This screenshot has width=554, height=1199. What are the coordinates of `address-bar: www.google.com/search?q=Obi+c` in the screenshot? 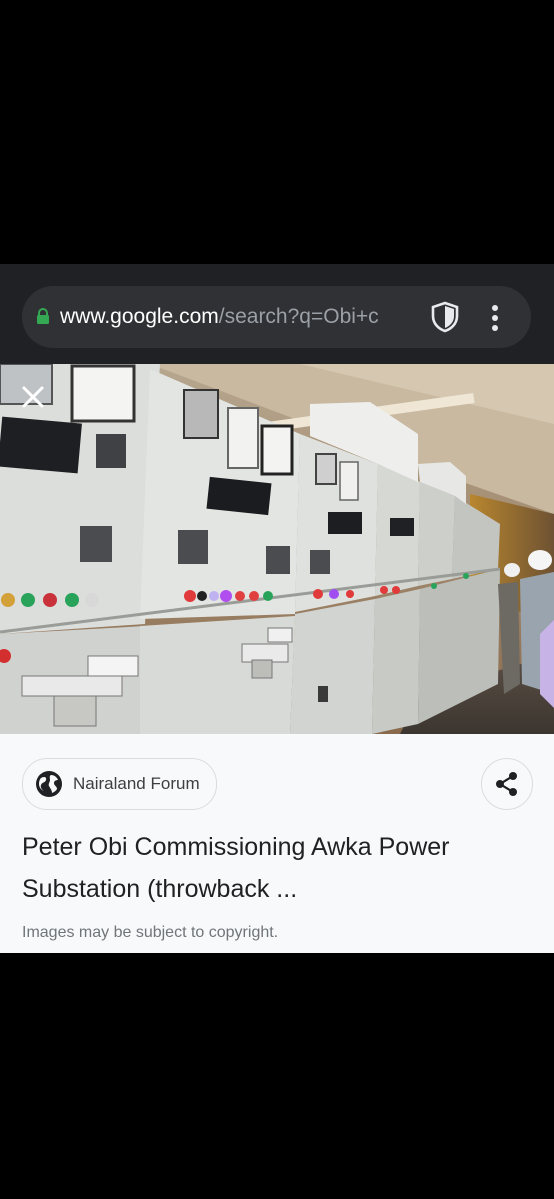 It's located at (276, 317).